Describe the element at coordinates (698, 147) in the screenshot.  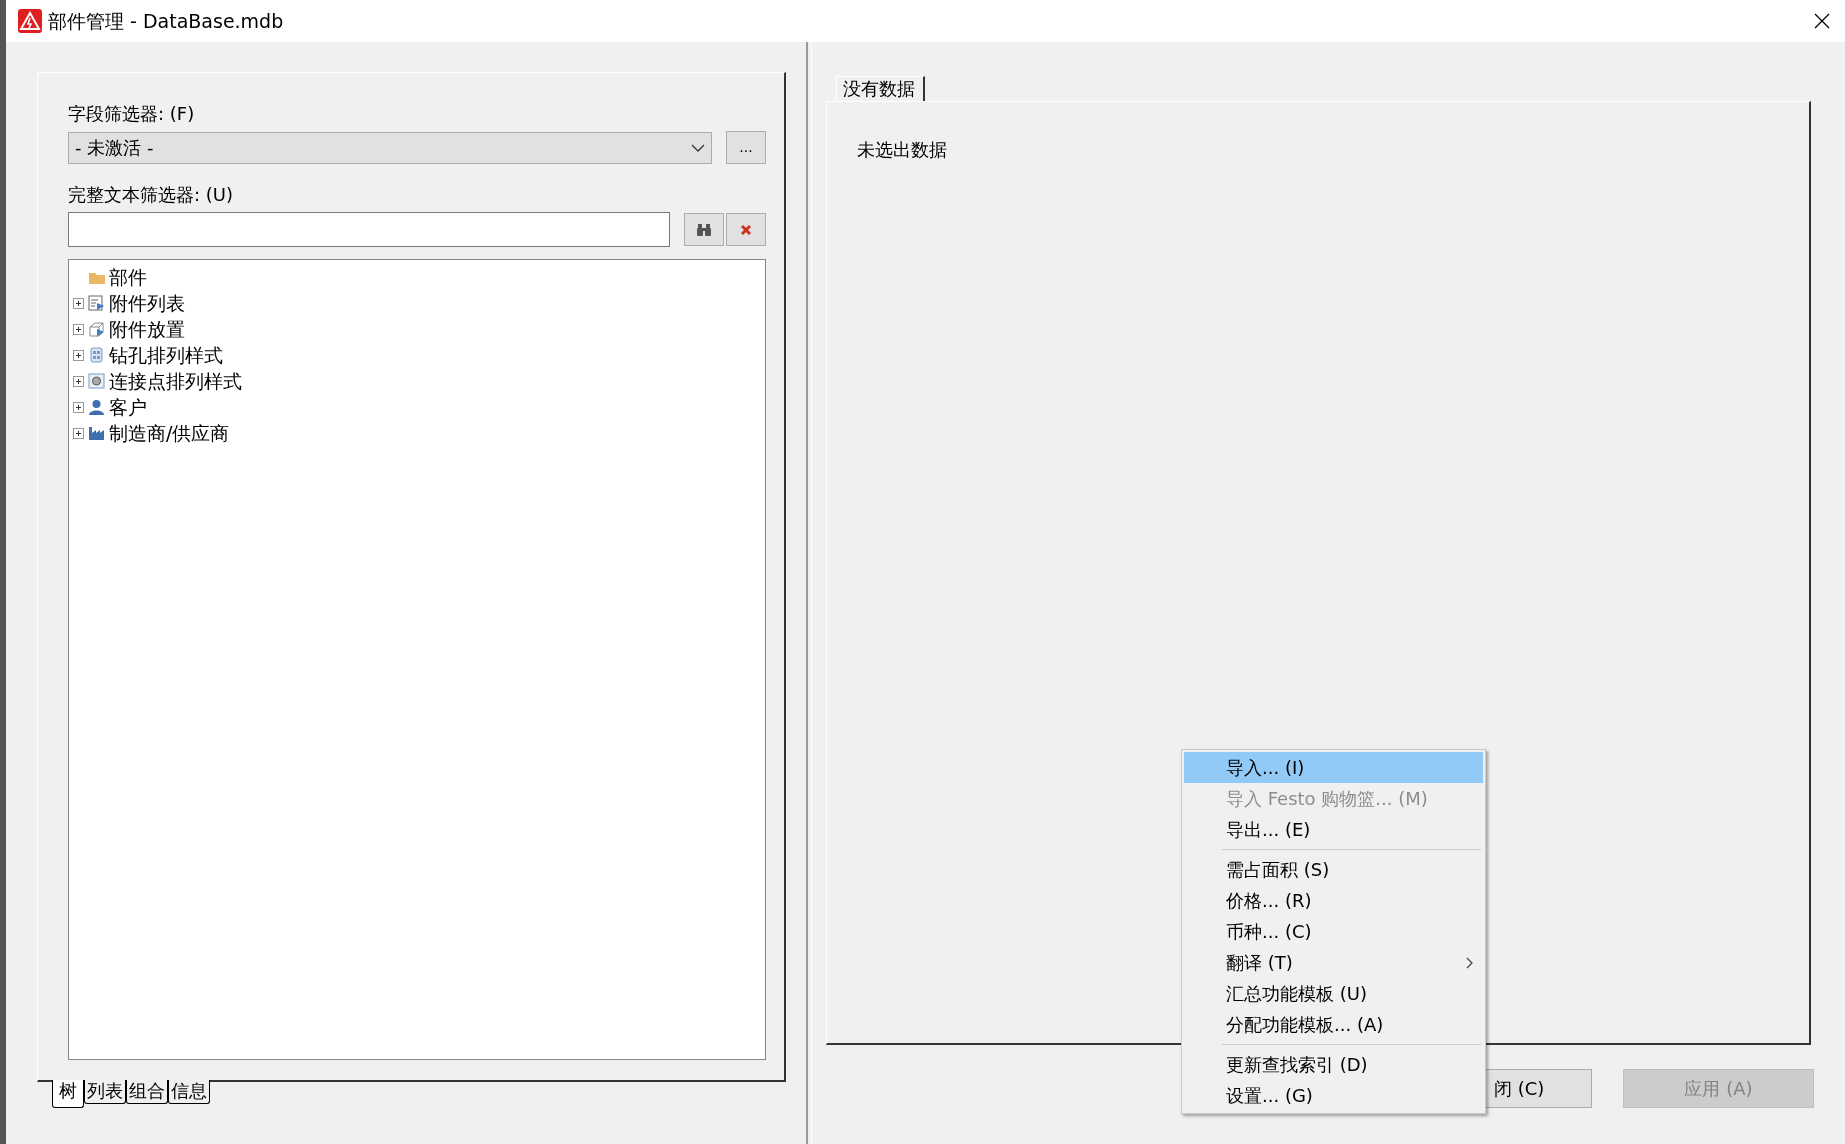
I see `chevron-down-icon` at that location.